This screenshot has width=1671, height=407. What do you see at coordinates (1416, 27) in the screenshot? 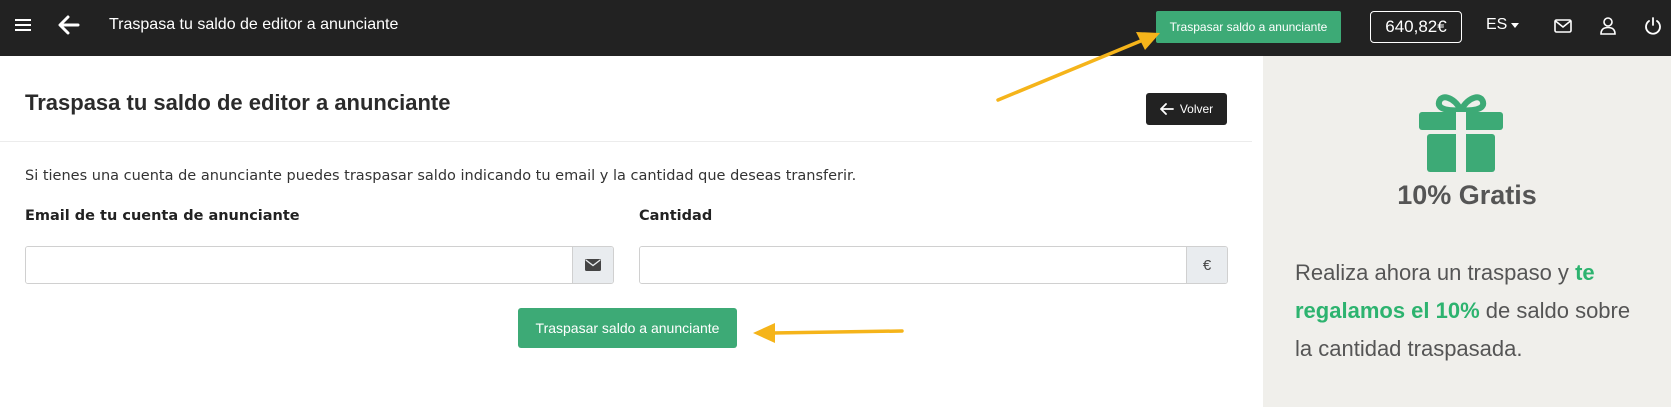
I see `balance-badge: 640,82€` at bounding box center [1416, 27].